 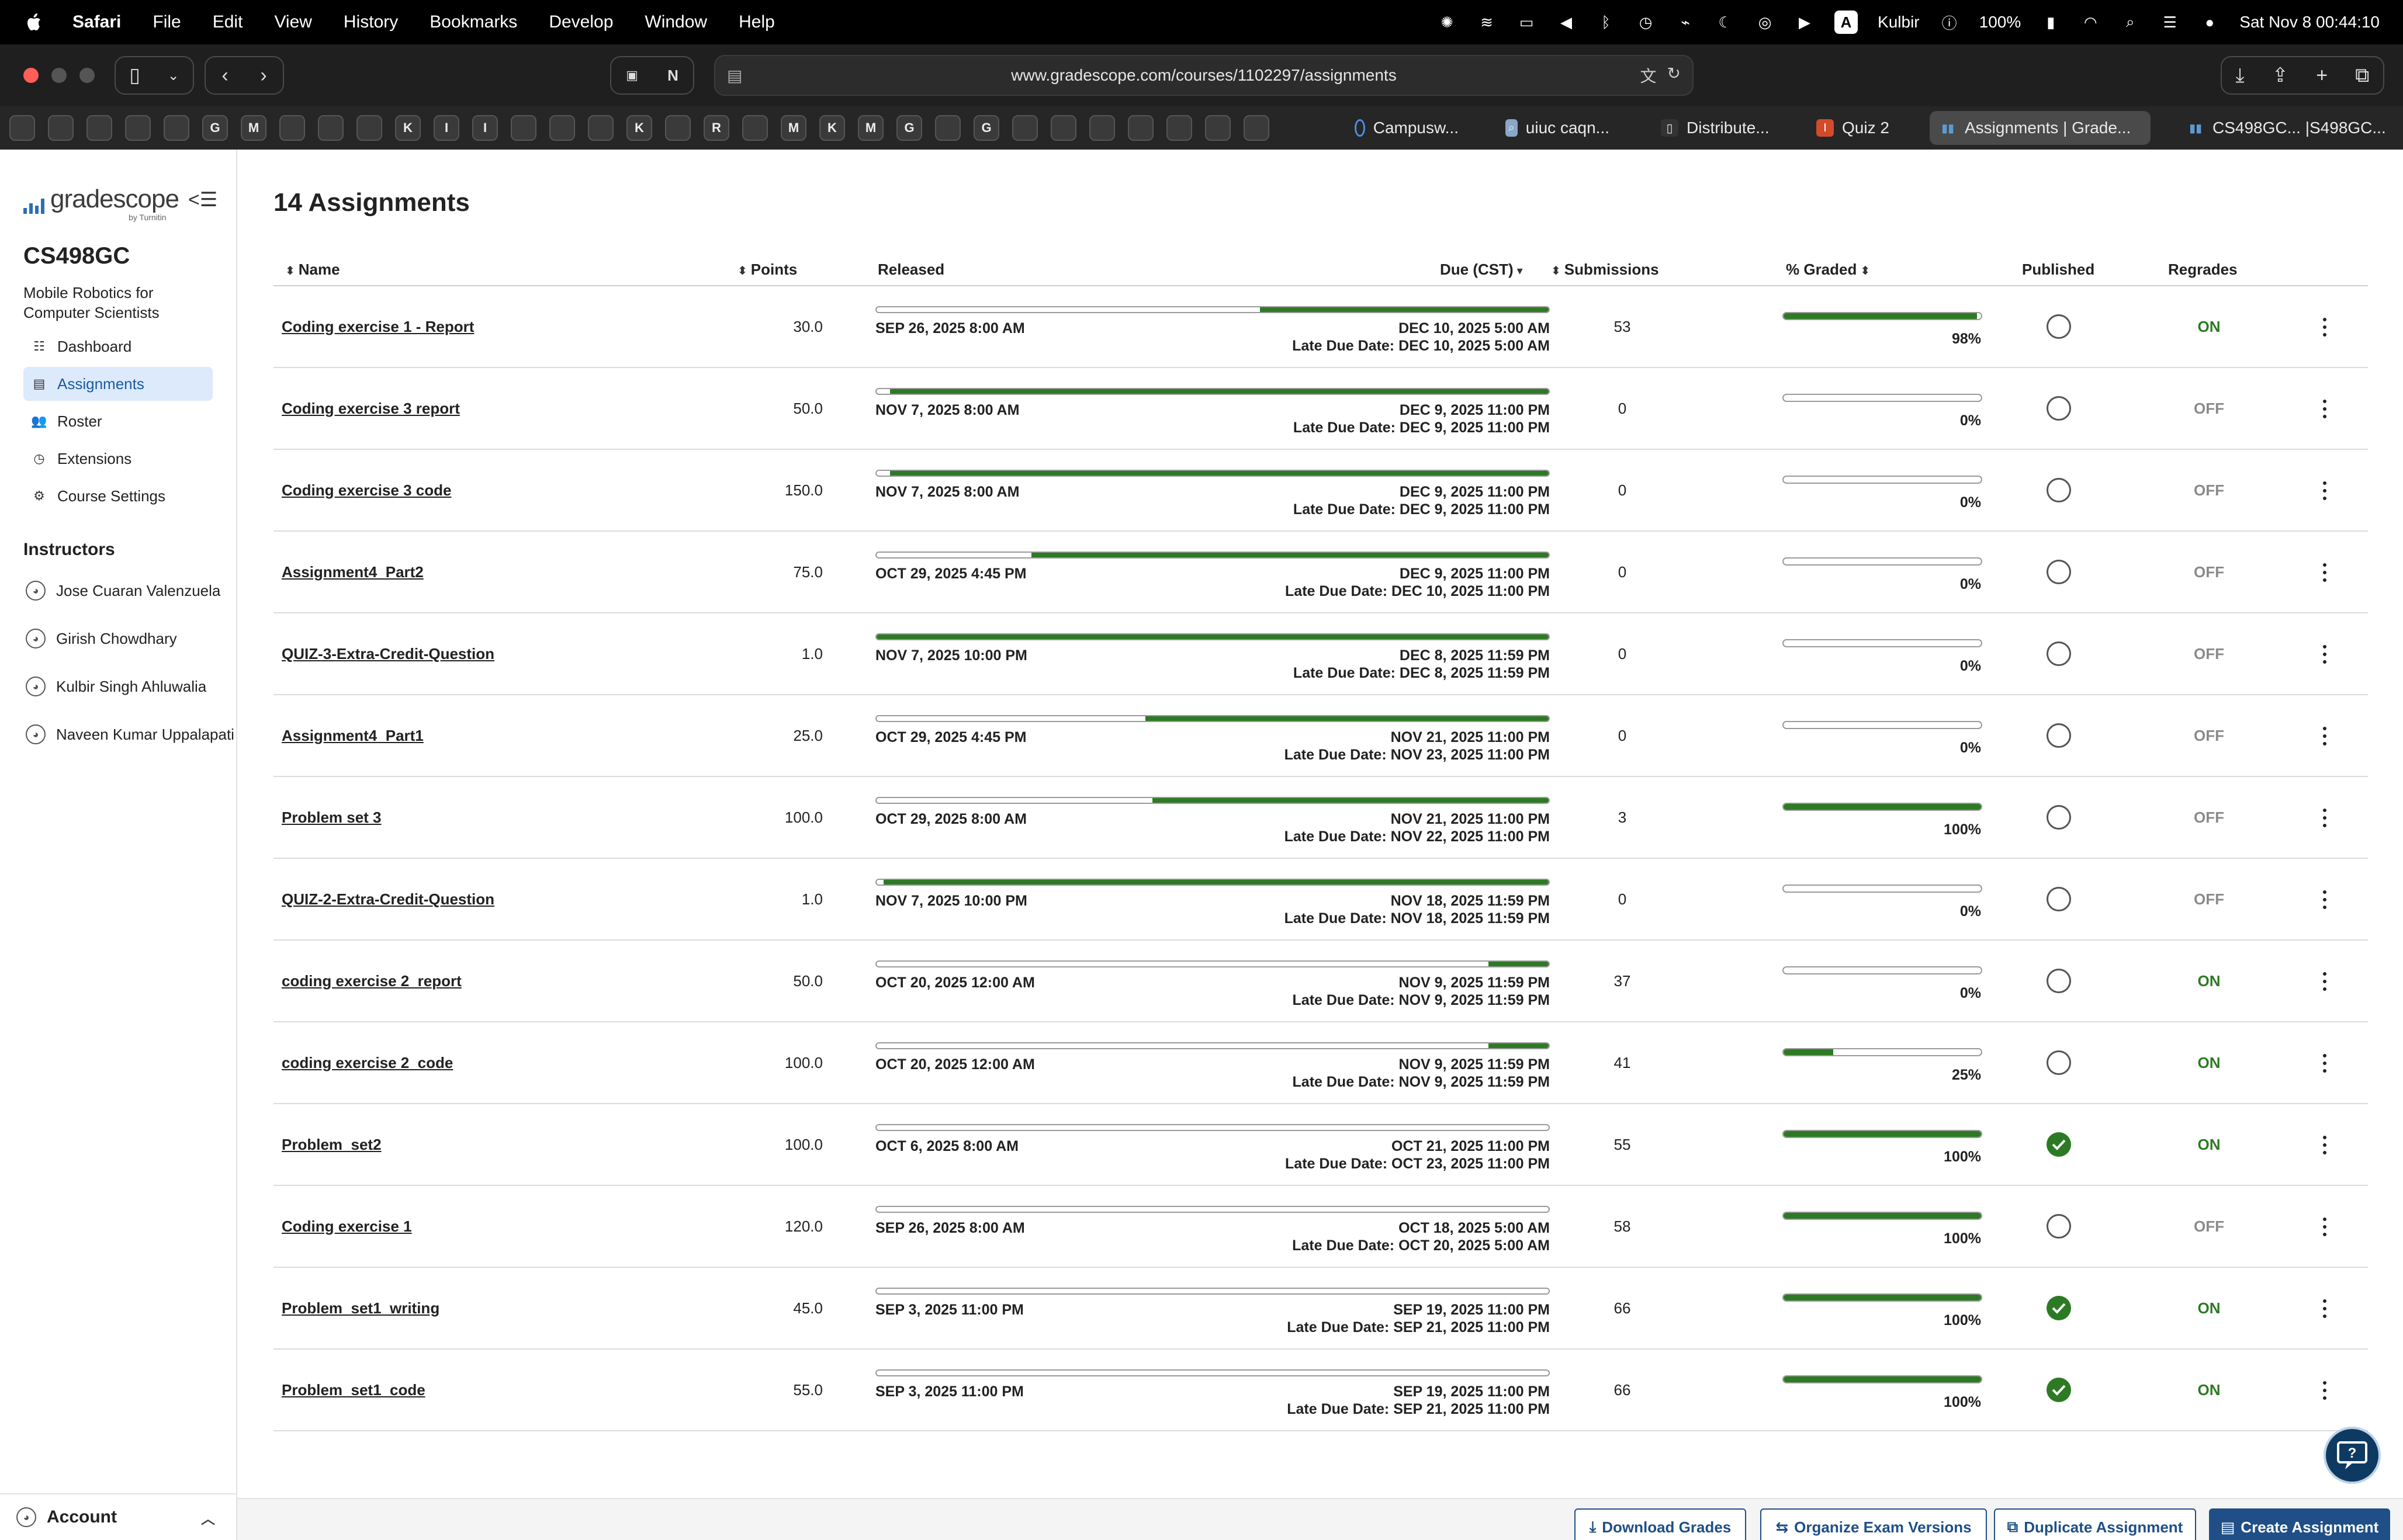 What do you see at coordinates (1487, 22) in the screenshot?
I see `wave-icon: ≋` at bounding box center [1487, 22].